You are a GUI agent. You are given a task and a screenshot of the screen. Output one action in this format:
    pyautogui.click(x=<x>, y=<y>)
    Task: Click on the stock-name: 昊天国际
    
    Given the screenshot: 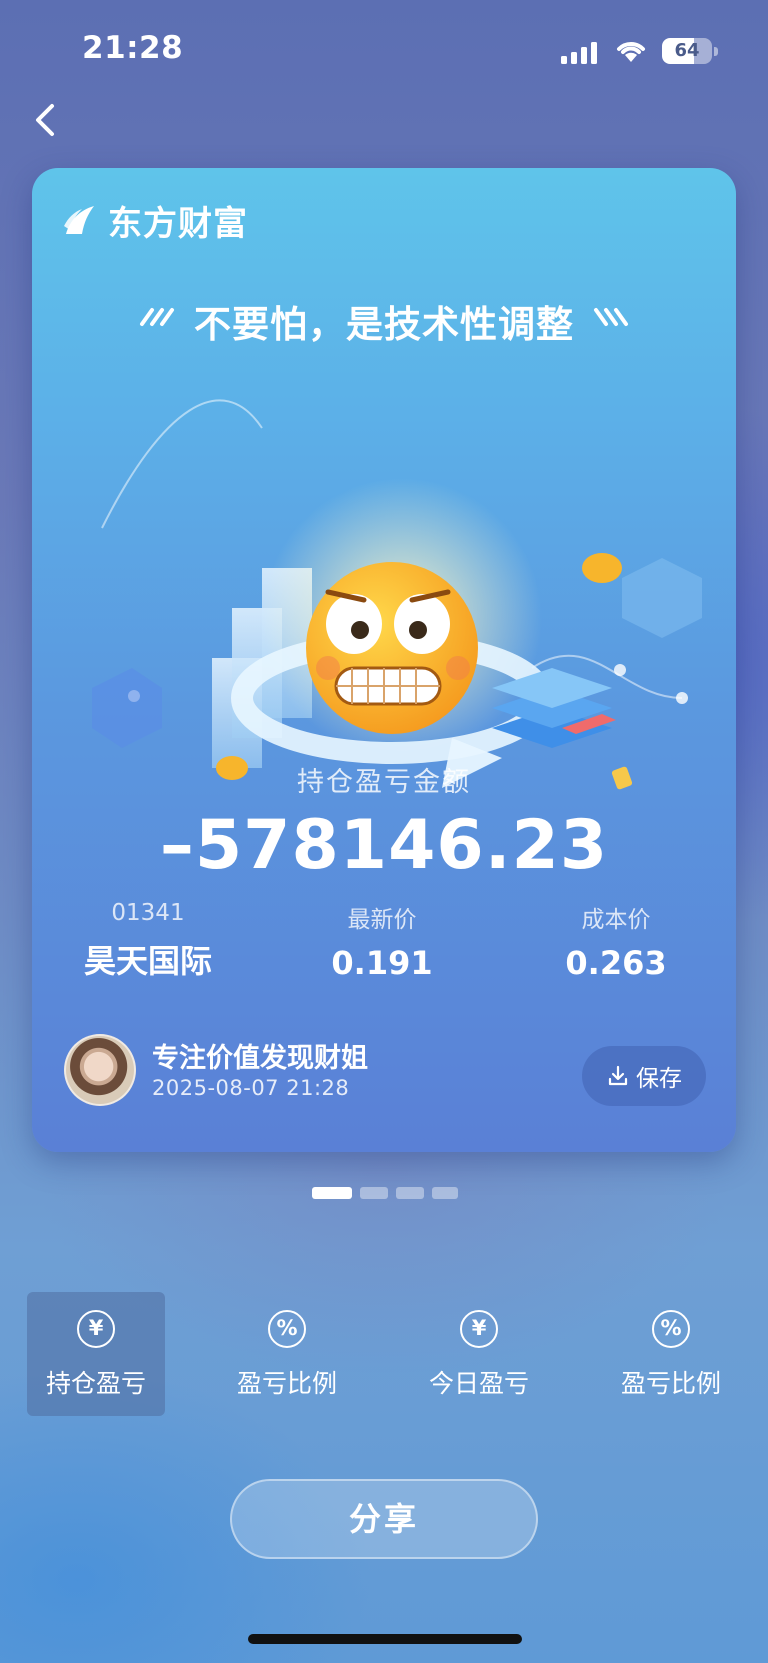 What is the action you would take?
    pyautogui.click(x=147, y=961)
    